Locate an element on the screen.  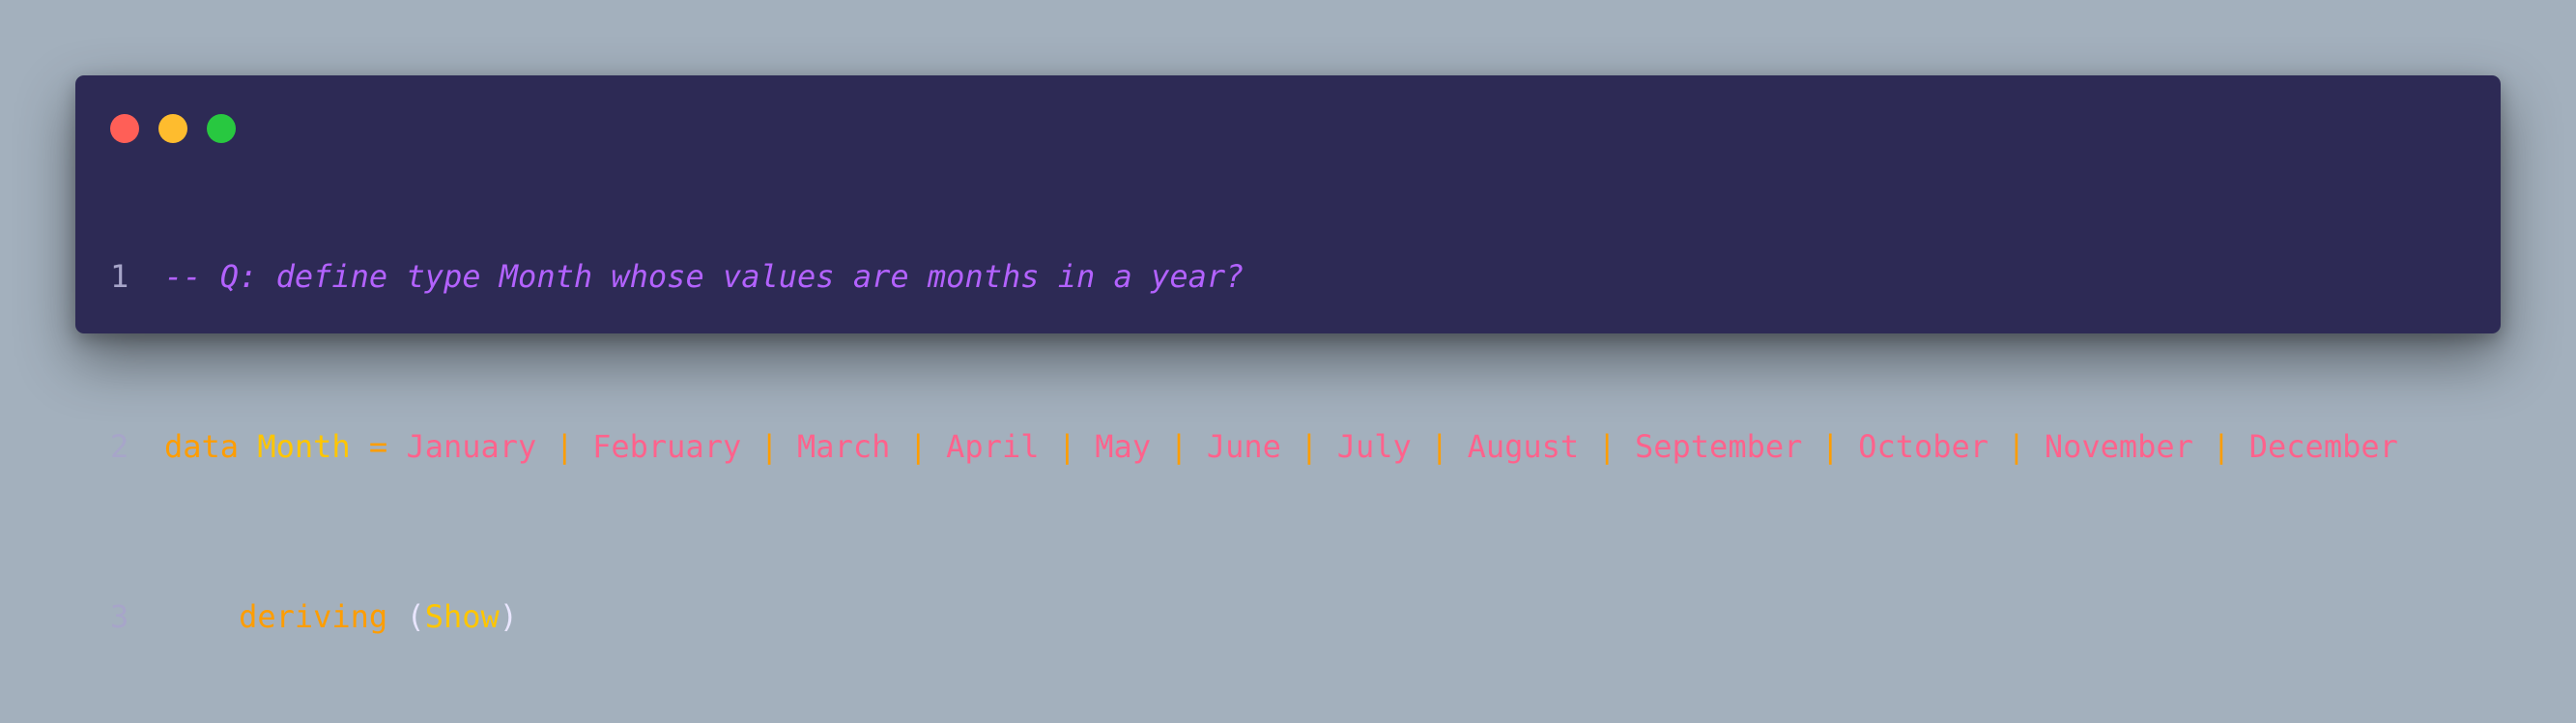
window-controls is located at coordinates (173, 129).